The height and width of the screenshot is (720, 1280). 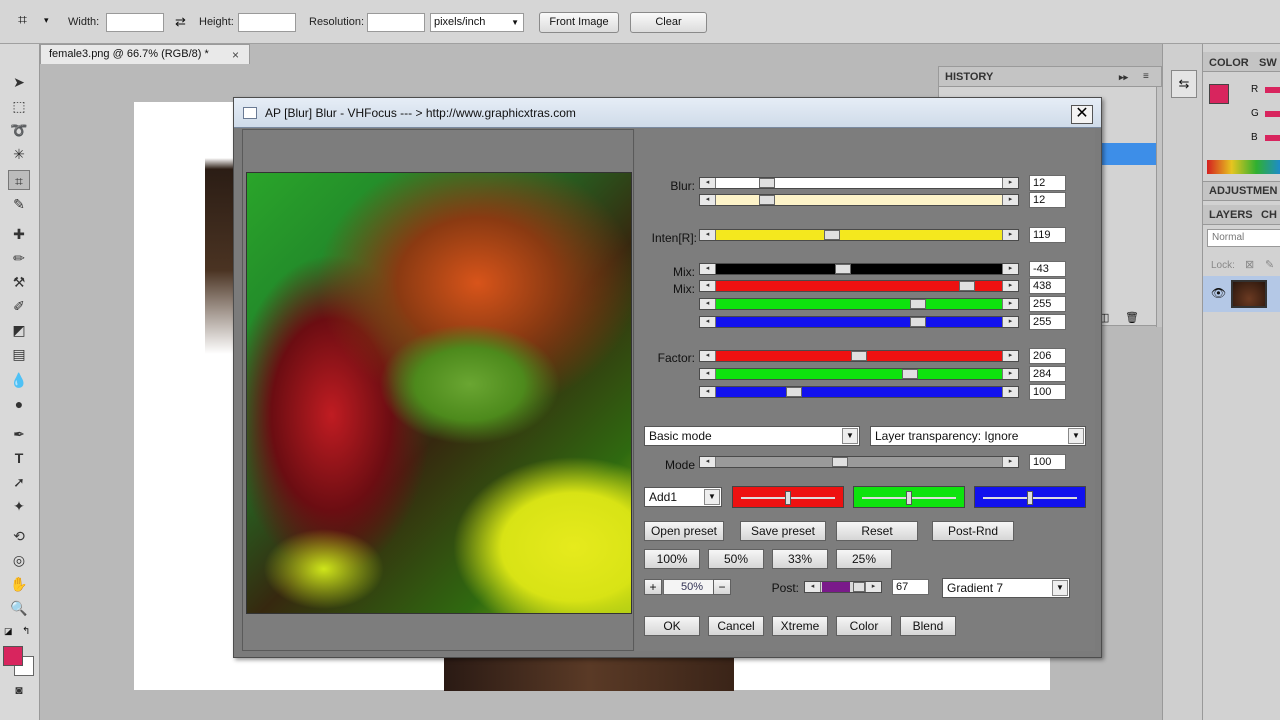 What do you see at coordinates (1269, 264) in the screenshot?
I see `lock-pixels-icon: ✎` at bounding box center [1269, 264].